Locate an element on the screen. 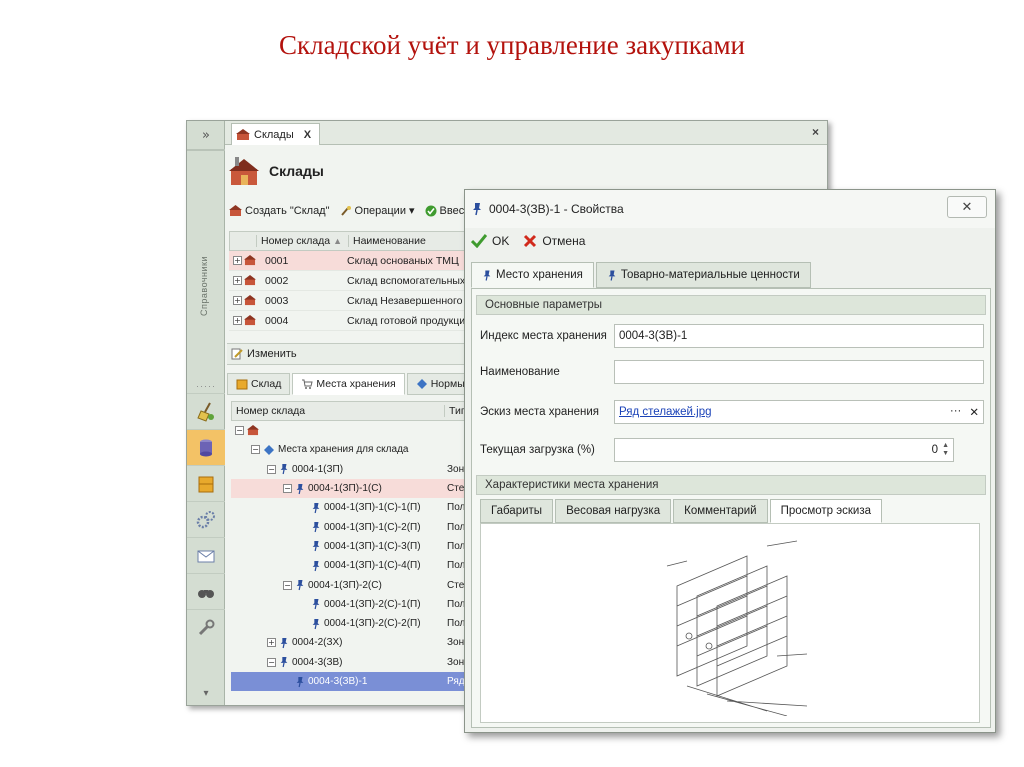 This screenshot has width=1024, height=767. create-warehouse-button: Создать "Склад" is located at coordinates (279, 210).